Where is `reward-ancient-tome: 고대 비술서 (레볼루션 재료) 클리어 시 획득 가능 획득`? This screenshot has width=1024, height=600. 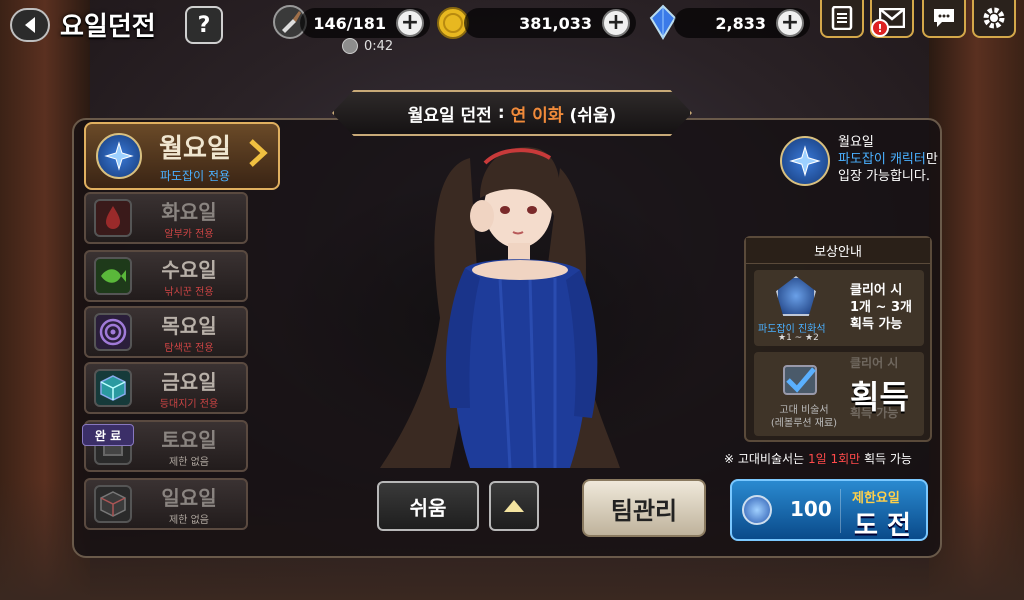 reward-ancient-tome: 고대 비술서 (레볼루션 재료) 클리어 시 획득 가능 획득 is located at coordinates (839, 394).